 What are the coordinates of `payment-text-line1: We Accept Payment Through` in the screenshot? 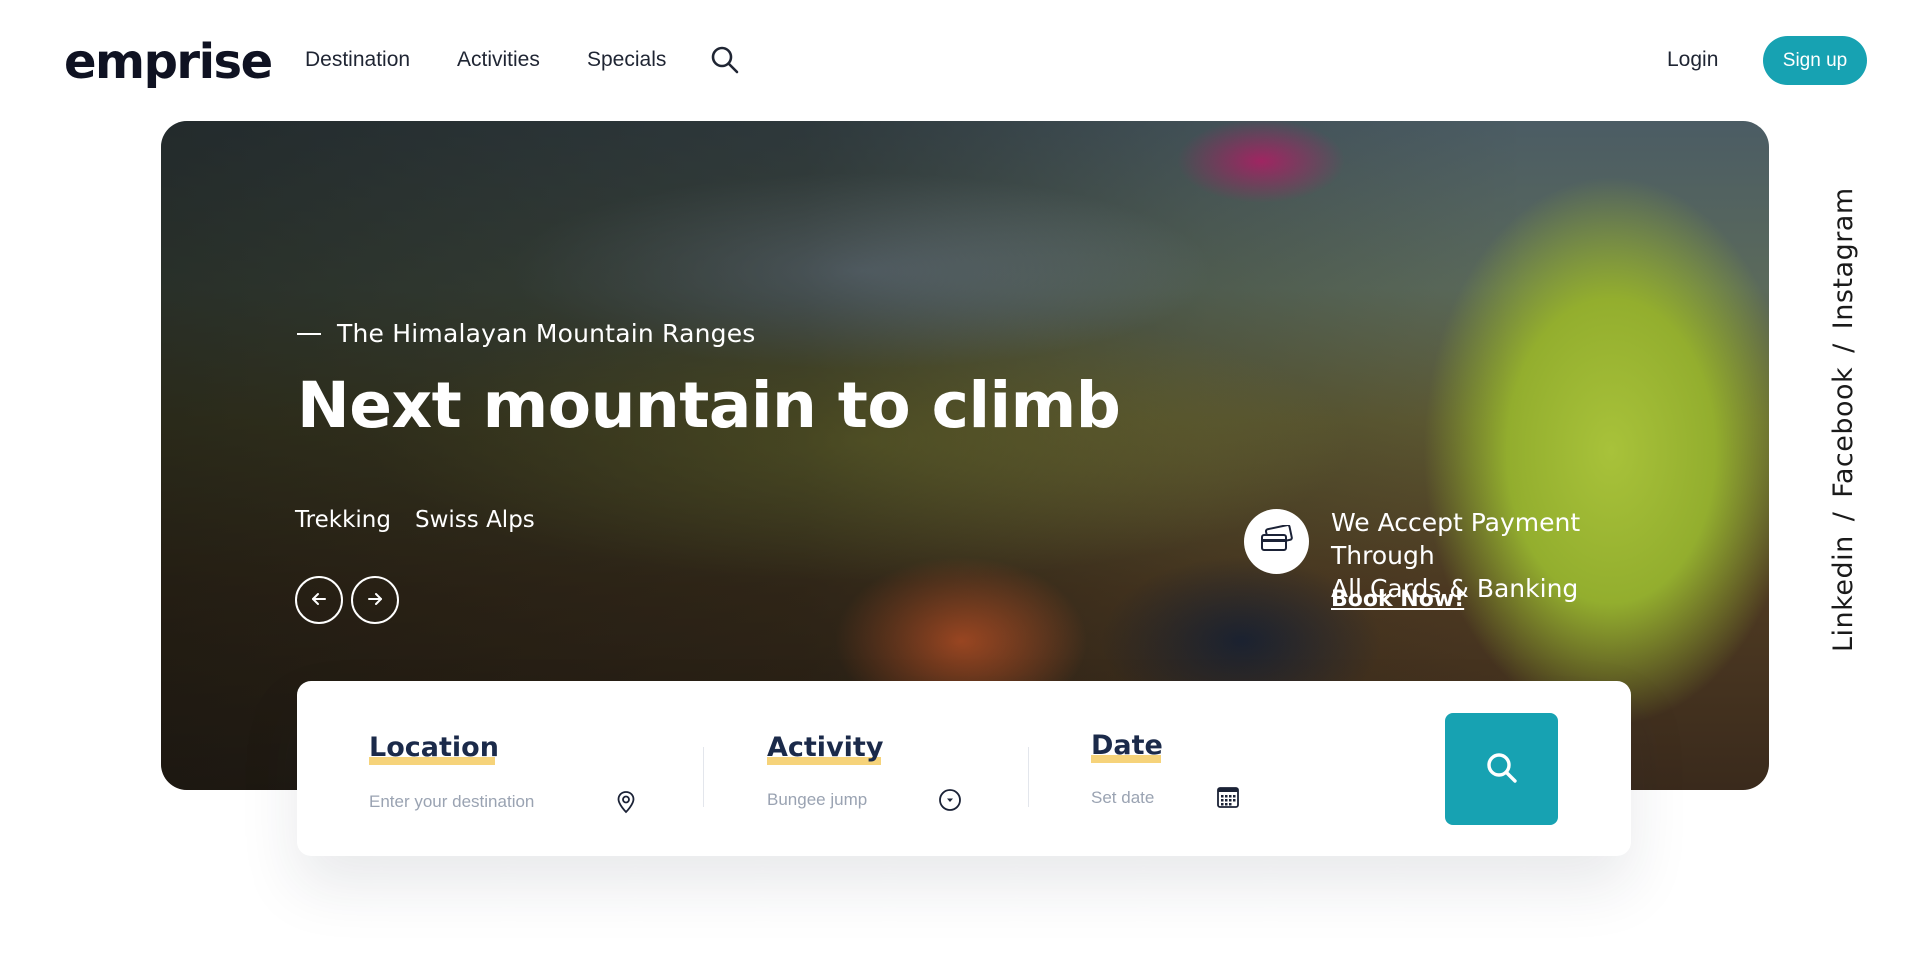 It's located at (1456, 539).